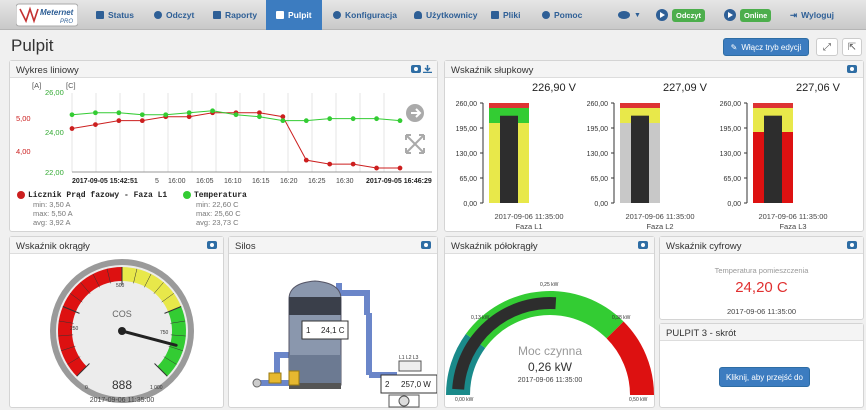 The height and width of the screenshot is (410, 866). Describe the element at coordinates (333, 330) in the screenshot. I see `svg-text: 24,1 C` at that location.